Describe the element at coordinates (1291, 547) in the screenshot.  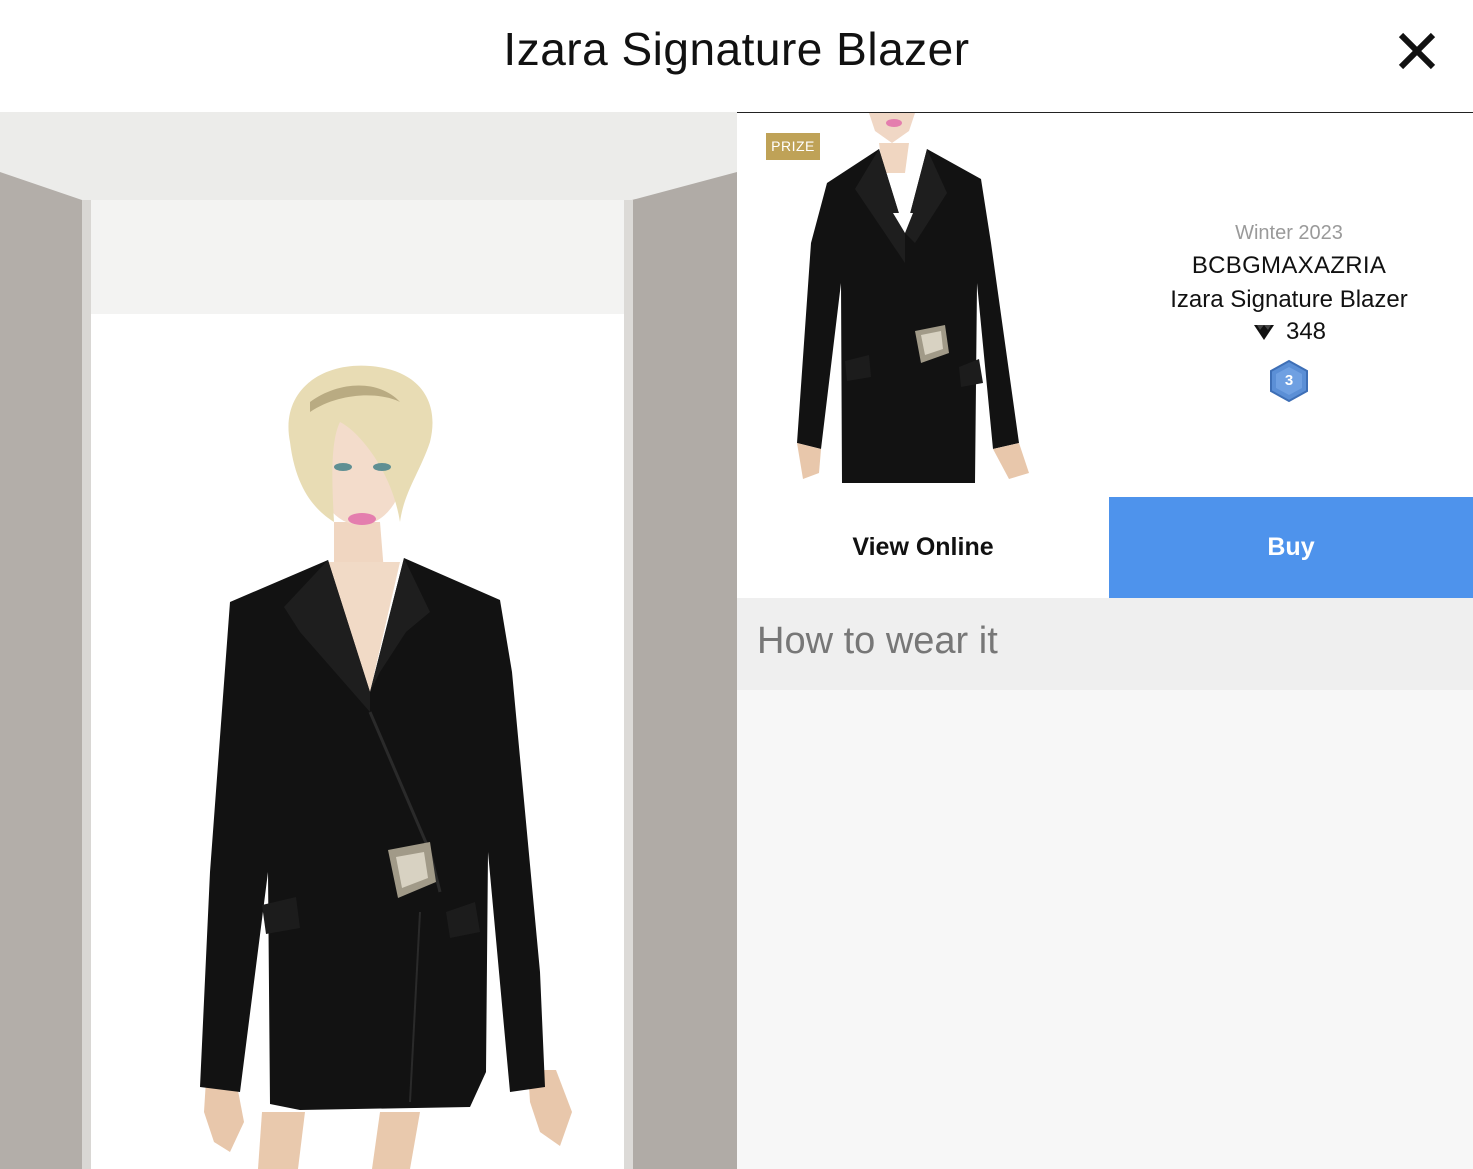
I see `buy-button: Buy` at that location.